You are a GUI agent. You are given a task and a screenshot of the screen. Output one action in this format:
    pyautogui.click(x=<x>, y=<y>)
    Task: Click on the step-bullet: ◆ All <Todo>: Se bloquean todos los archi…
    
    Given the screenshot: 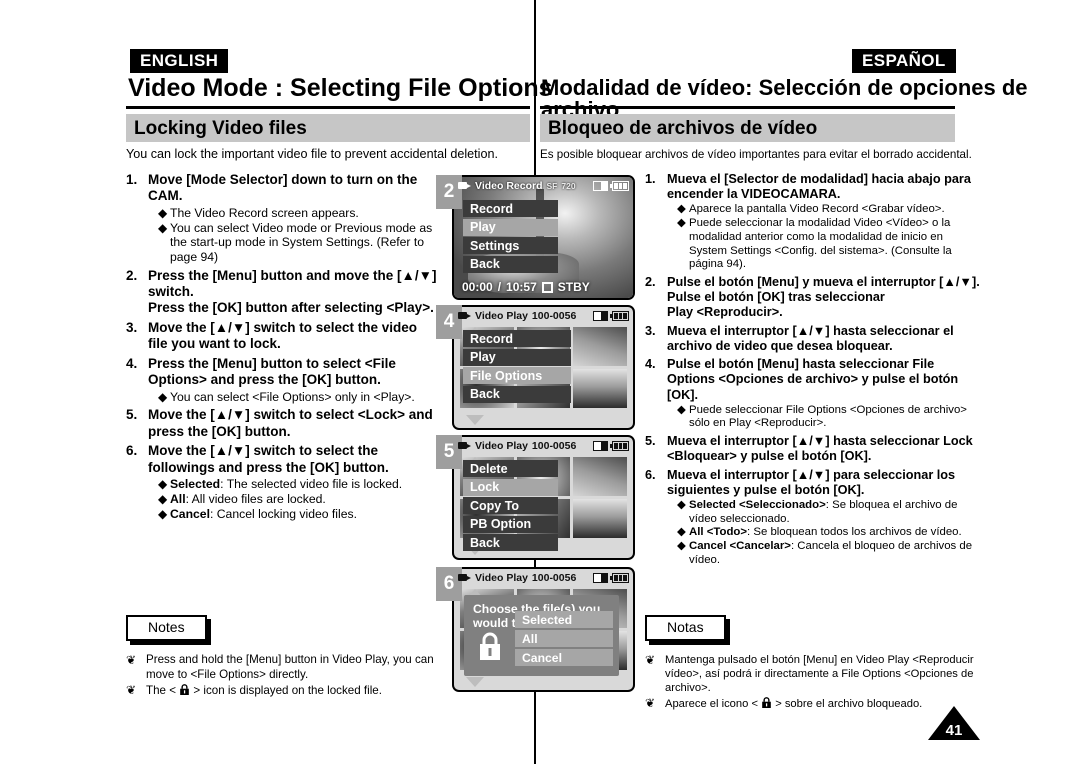 What is the action you would take?
    pyautogui.click(x=823, y=533)
    